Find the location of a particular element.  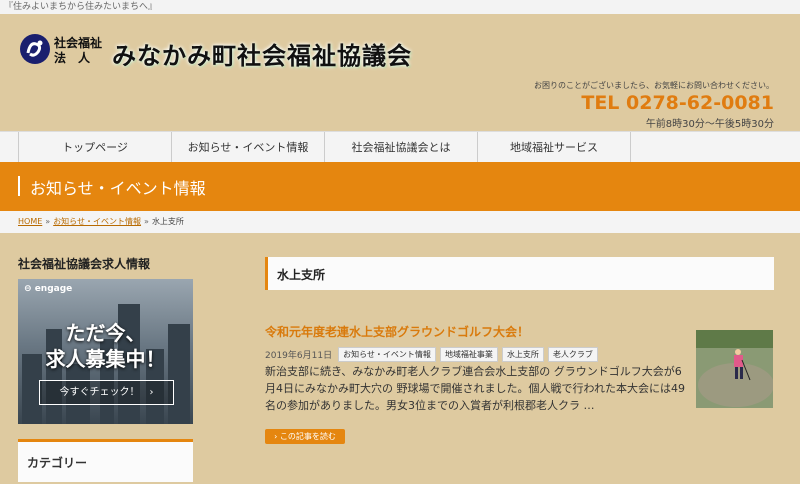

breadcrumb-parent: お知らせ・イベント情報 is located at coordinates (97, 221).